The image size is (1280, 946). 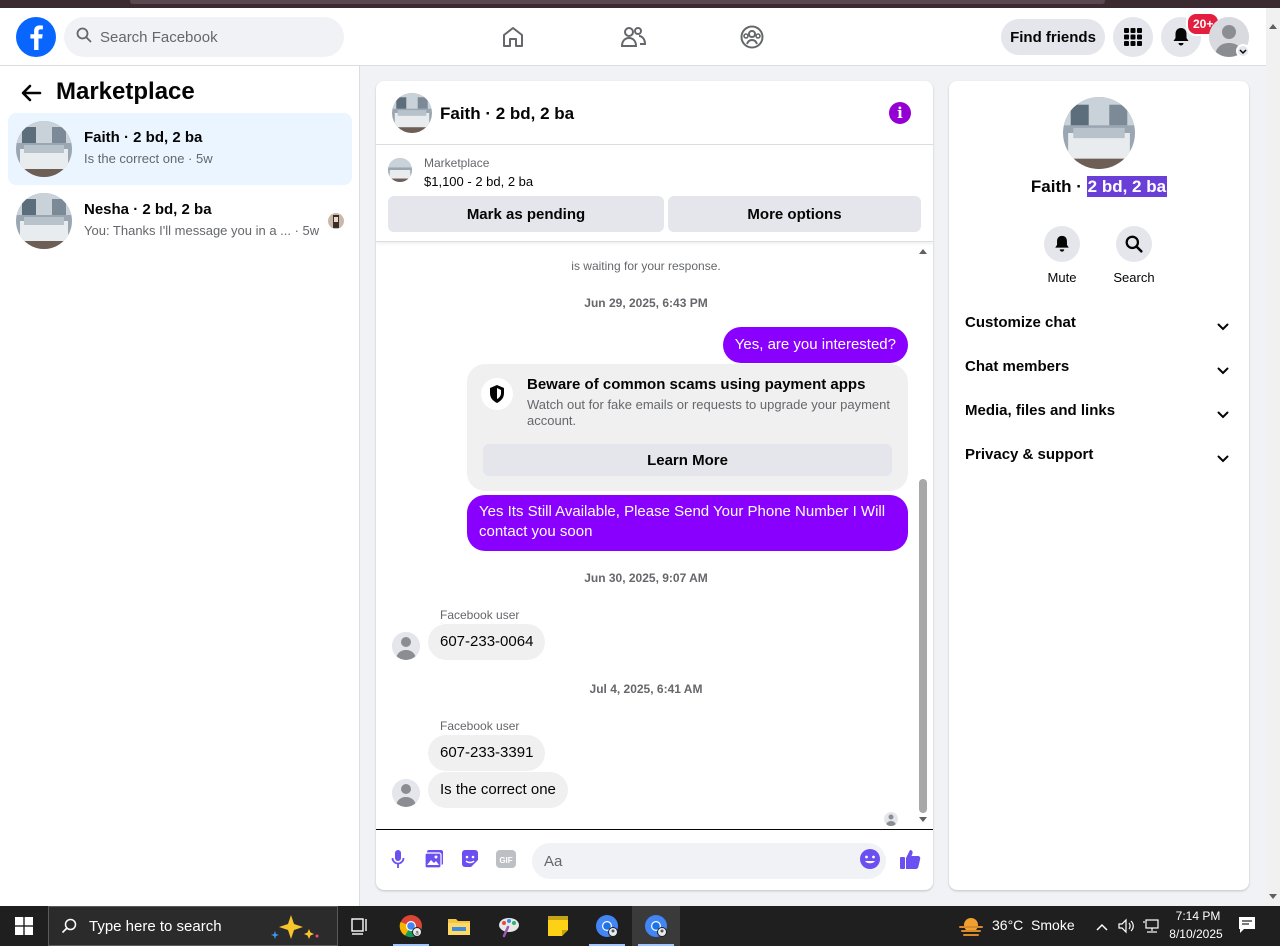 What do you see at coordinates (794, 214) in the screenshot?
I see `more-options-button: More options` at bounding box center [794, 214].